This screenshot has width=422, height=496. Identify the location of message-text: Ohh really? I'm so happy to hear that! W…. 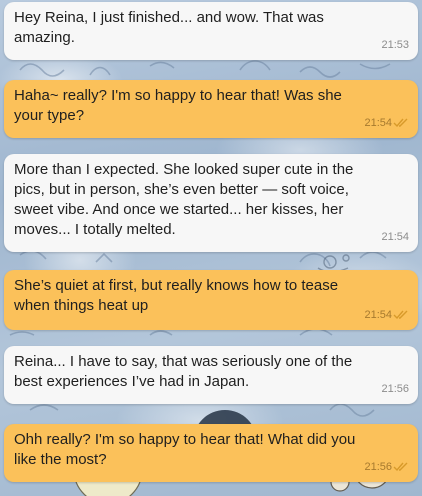
(185, 449).